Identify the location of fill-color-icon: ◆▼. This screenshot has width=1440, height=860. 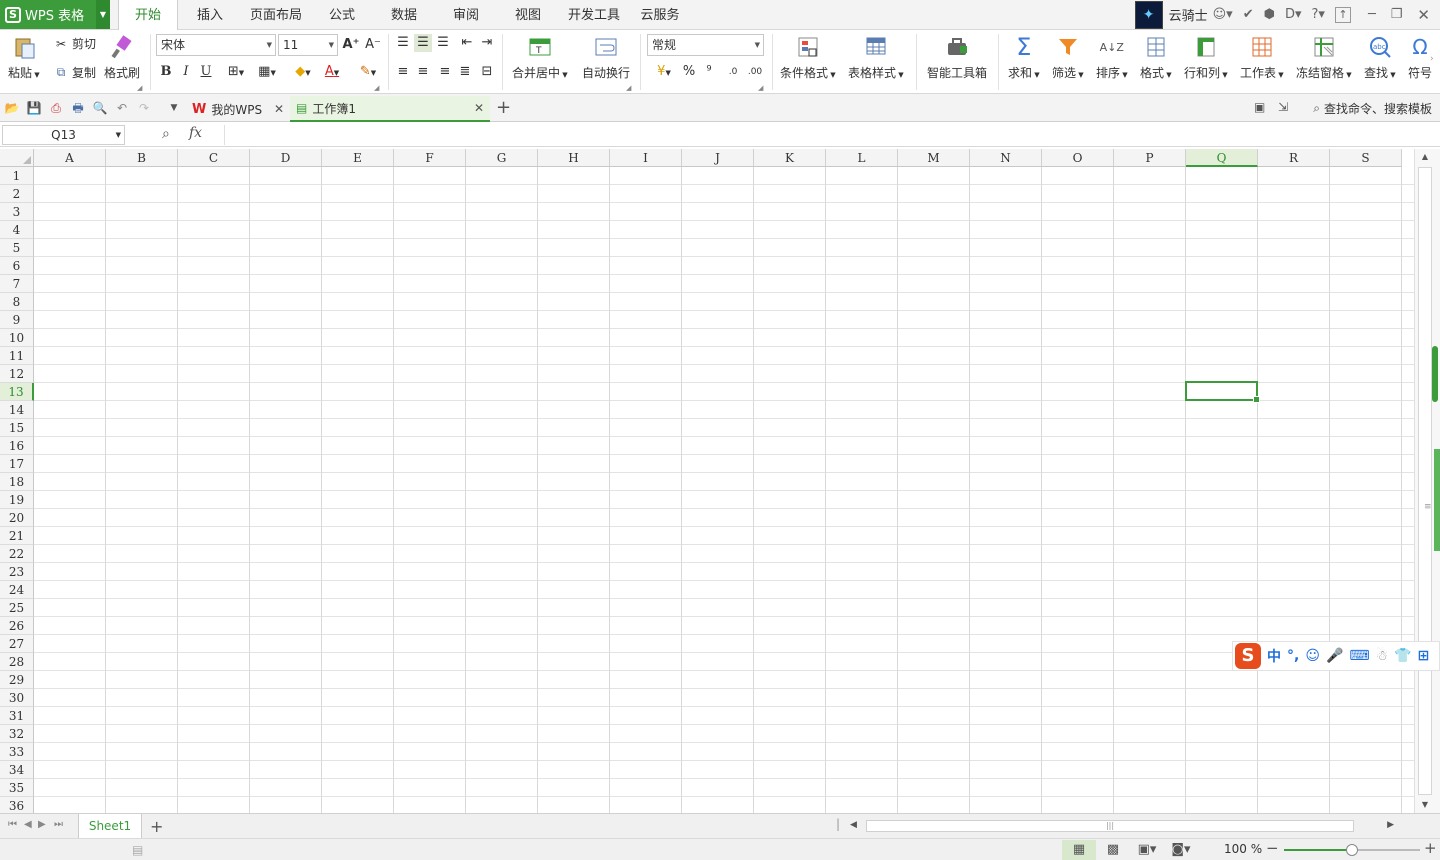
(303, 72).